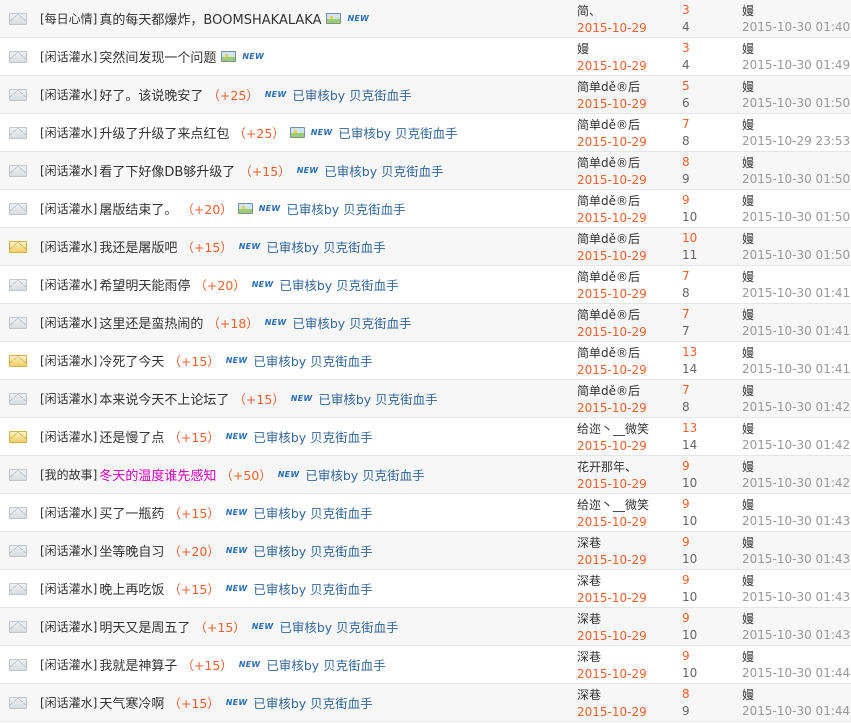 Image resolution: width=851 pixels, height=725 pixels. I want to click on last-post-time: 2015-10-30 01:40, so click(796, 27).